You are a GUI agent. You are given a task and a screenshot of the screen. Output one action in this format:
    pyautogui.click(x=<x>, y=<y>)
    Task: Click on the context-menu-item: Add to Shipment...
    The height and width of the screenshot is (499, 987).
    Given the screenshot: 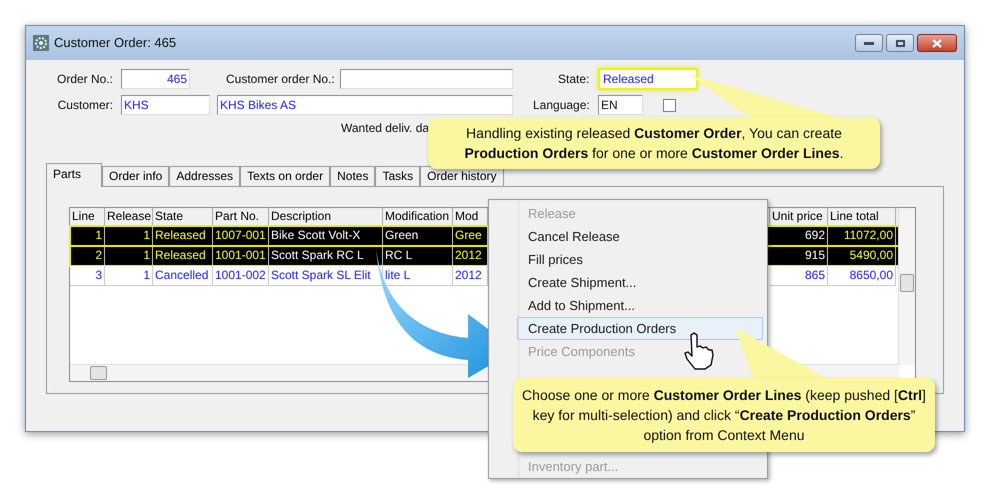 What is the action you would take?
    pyautogui.click(x=640, y=305)
    